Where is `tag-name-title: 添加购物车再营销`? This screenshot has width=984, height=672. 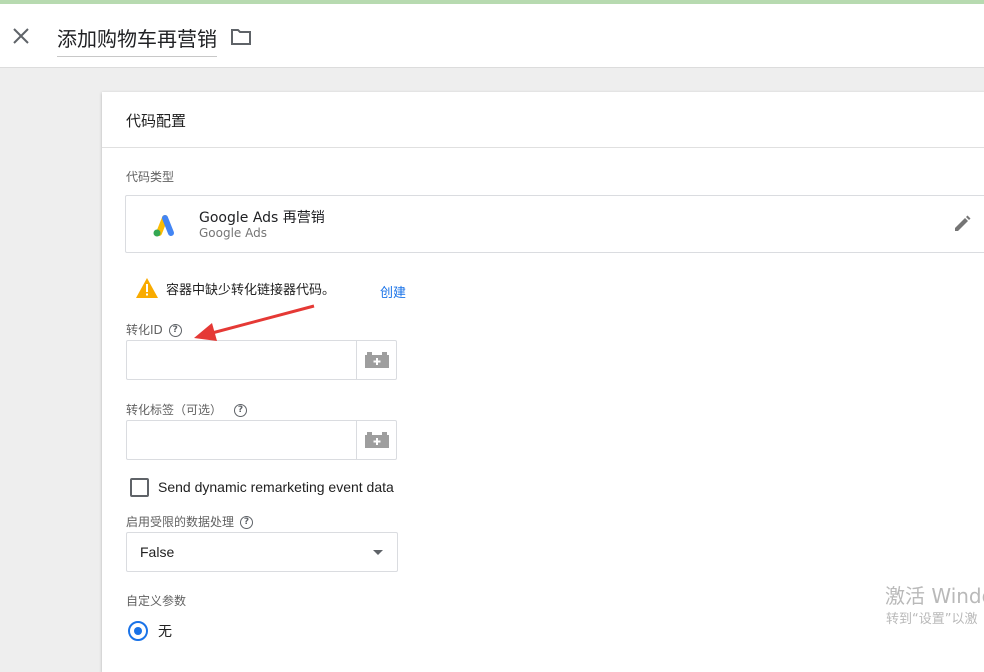
tag-name-title: 添加购物车再营销 is located at coordinates (137, 40).